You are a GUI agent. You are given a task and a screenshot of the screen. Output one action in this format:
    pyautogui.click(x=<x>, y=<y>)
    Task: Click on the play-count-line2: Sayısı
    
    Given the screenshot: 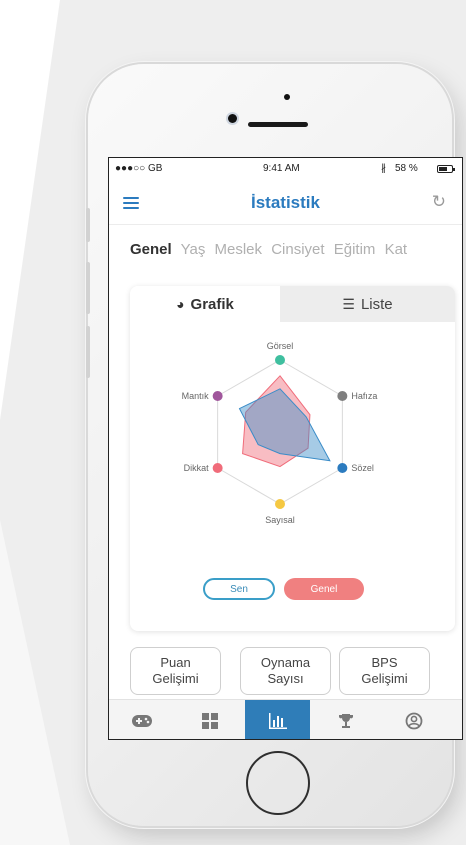 What is the action you would take?
    pyautogui.click(x=285, y=678)
    